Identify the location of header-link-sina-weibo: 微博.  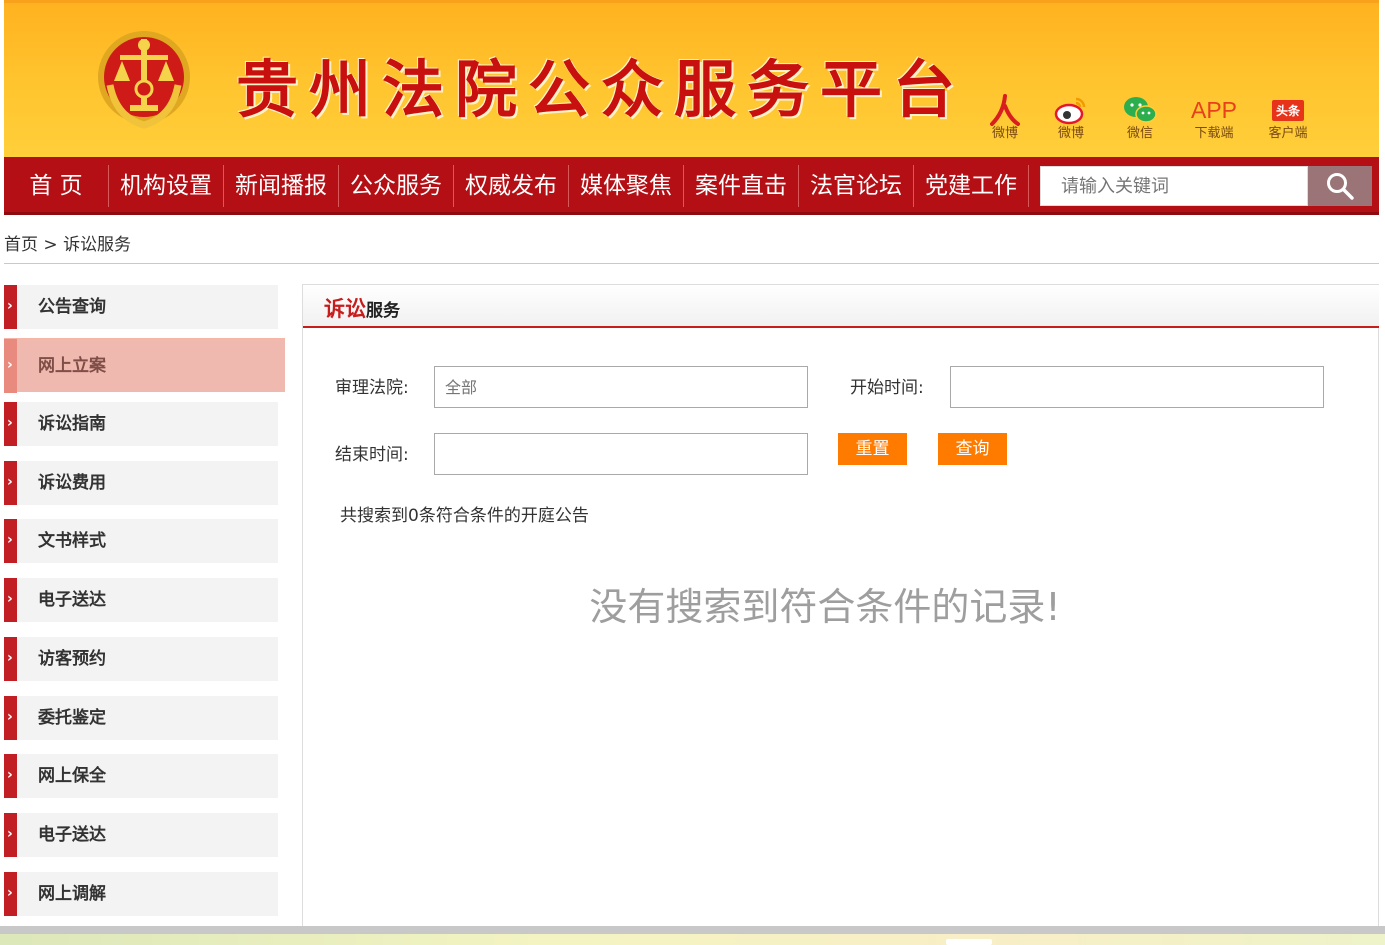
(1071, 117).